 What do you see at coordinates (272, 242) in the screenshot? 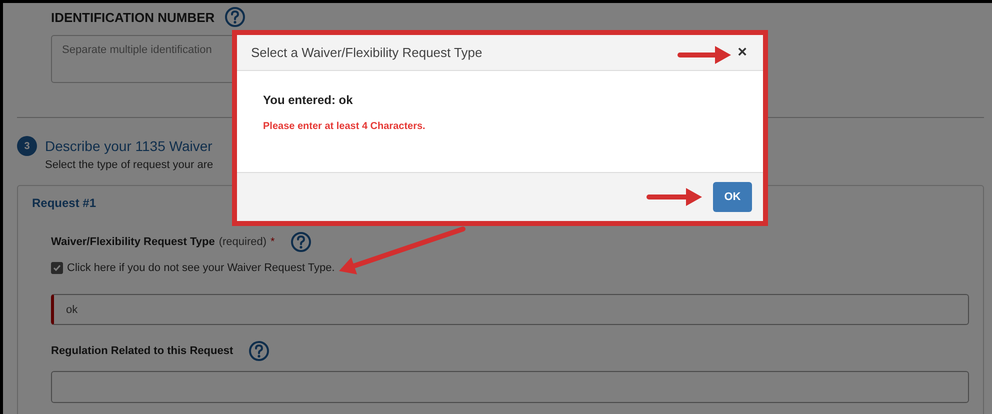
I see `required-mark: *` at bounding box center [272, 242].